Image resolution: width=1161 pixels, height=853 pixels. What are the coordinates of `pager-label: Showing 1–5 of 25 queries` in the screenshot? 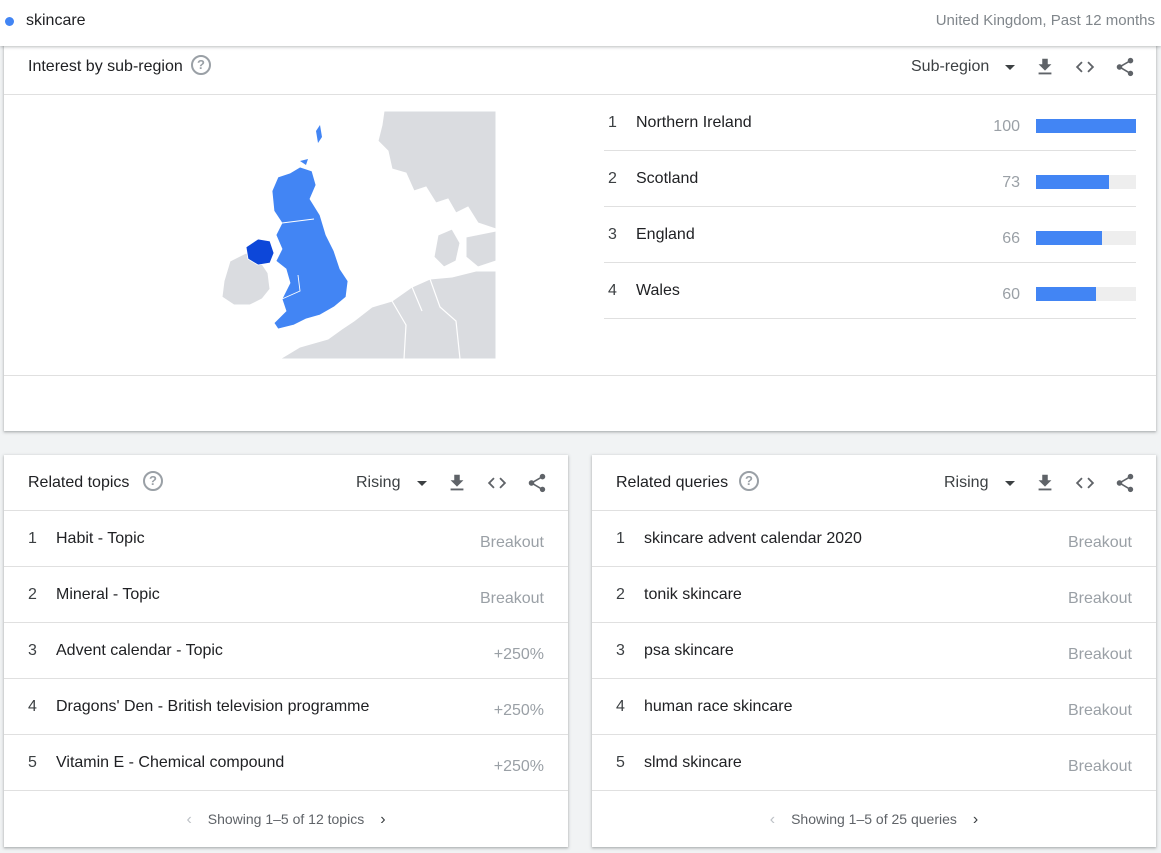 It's located at (874, 819).